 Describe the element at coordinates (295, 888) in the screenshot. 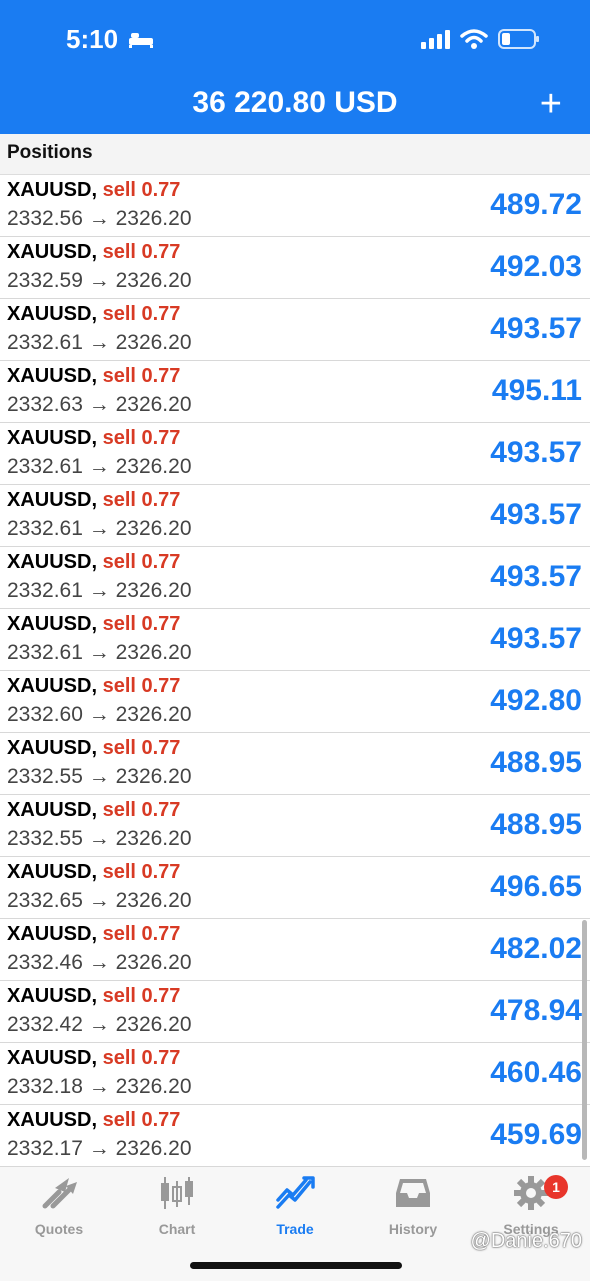

I see `position-row: XAUUSD, sell 0.77 2332.65 → 2326.20 496.65` at that location.